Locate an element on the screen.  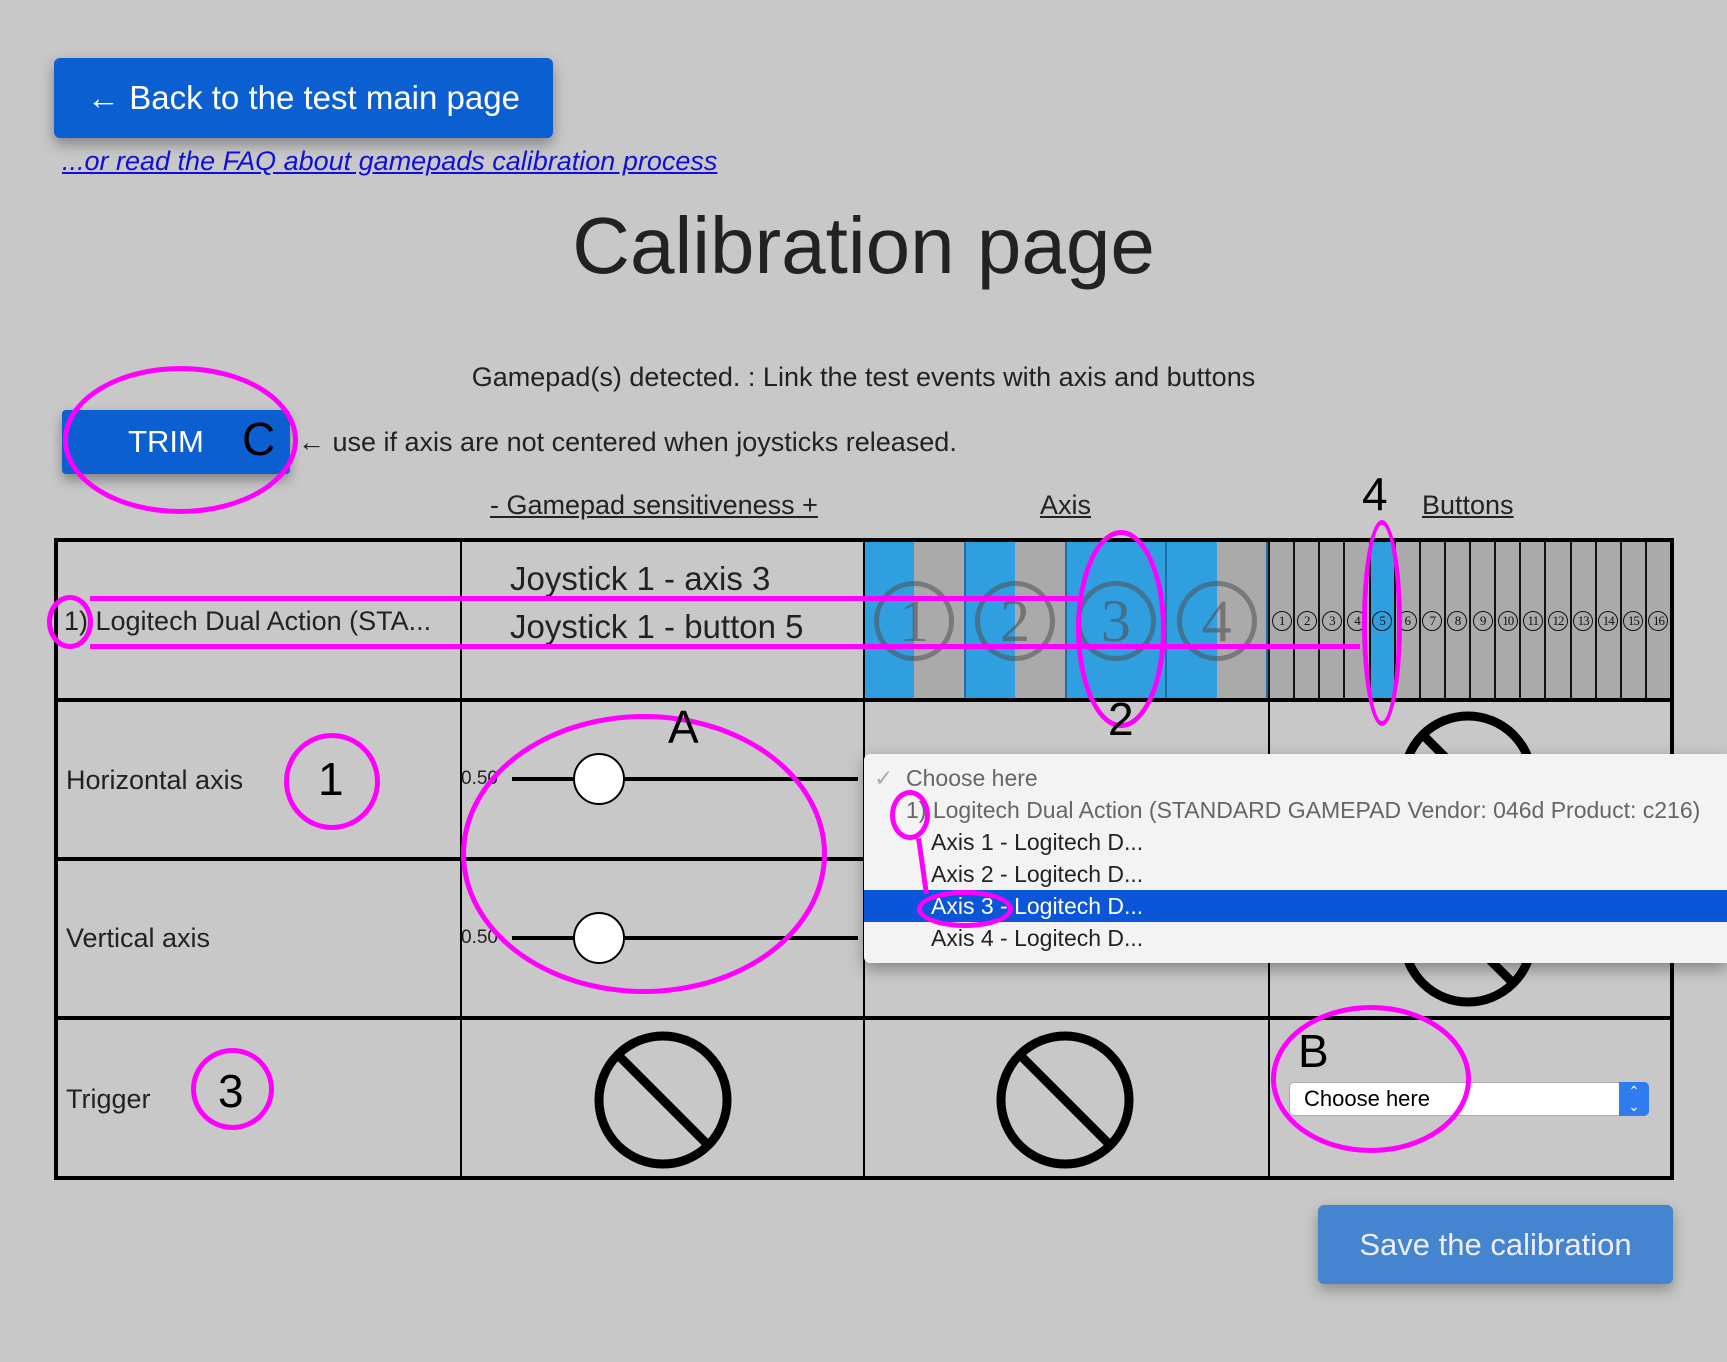
vertical-sensitivity-value: 0.50 is located at coordinates (479, 937).